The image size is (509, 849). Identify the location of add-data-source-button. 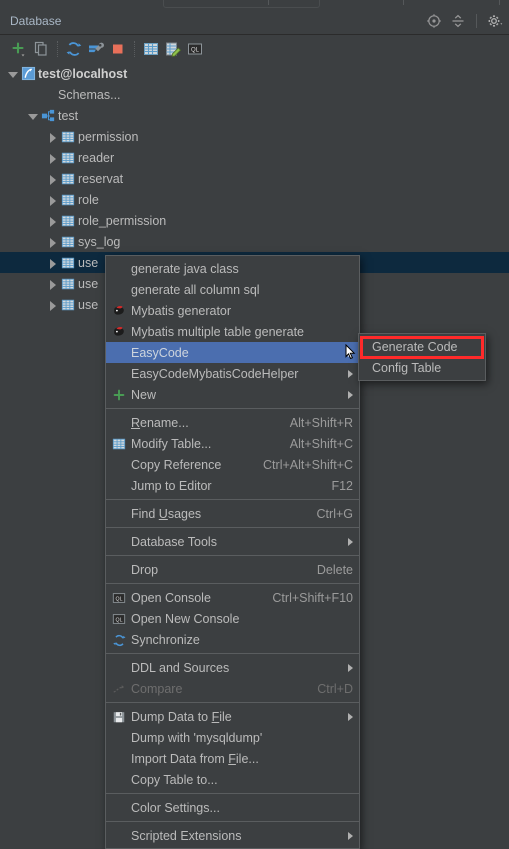
(19, 49).